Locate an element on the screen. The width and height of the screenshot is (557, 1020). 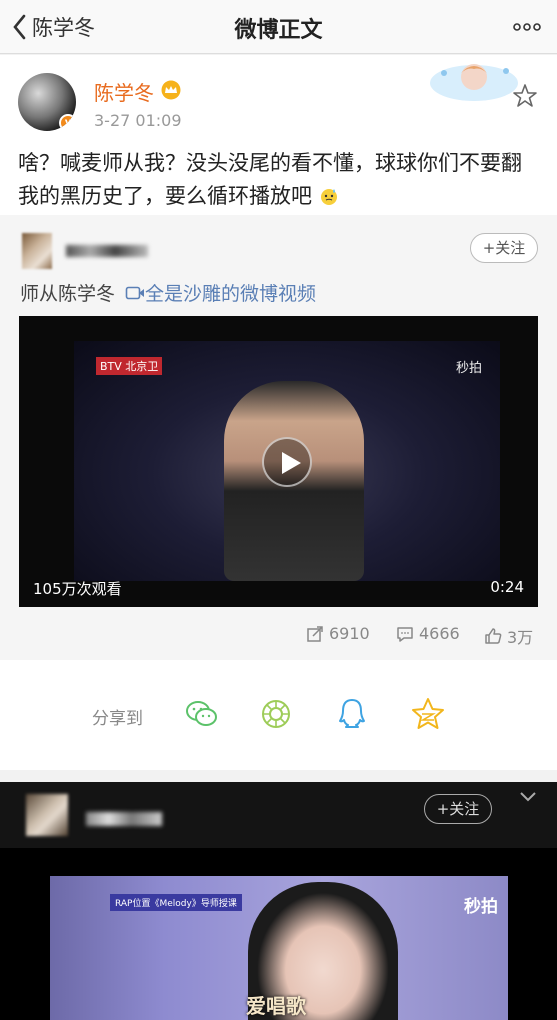
video-link: 全是沙雕的微博视频 is located at coordinates (230, 294).